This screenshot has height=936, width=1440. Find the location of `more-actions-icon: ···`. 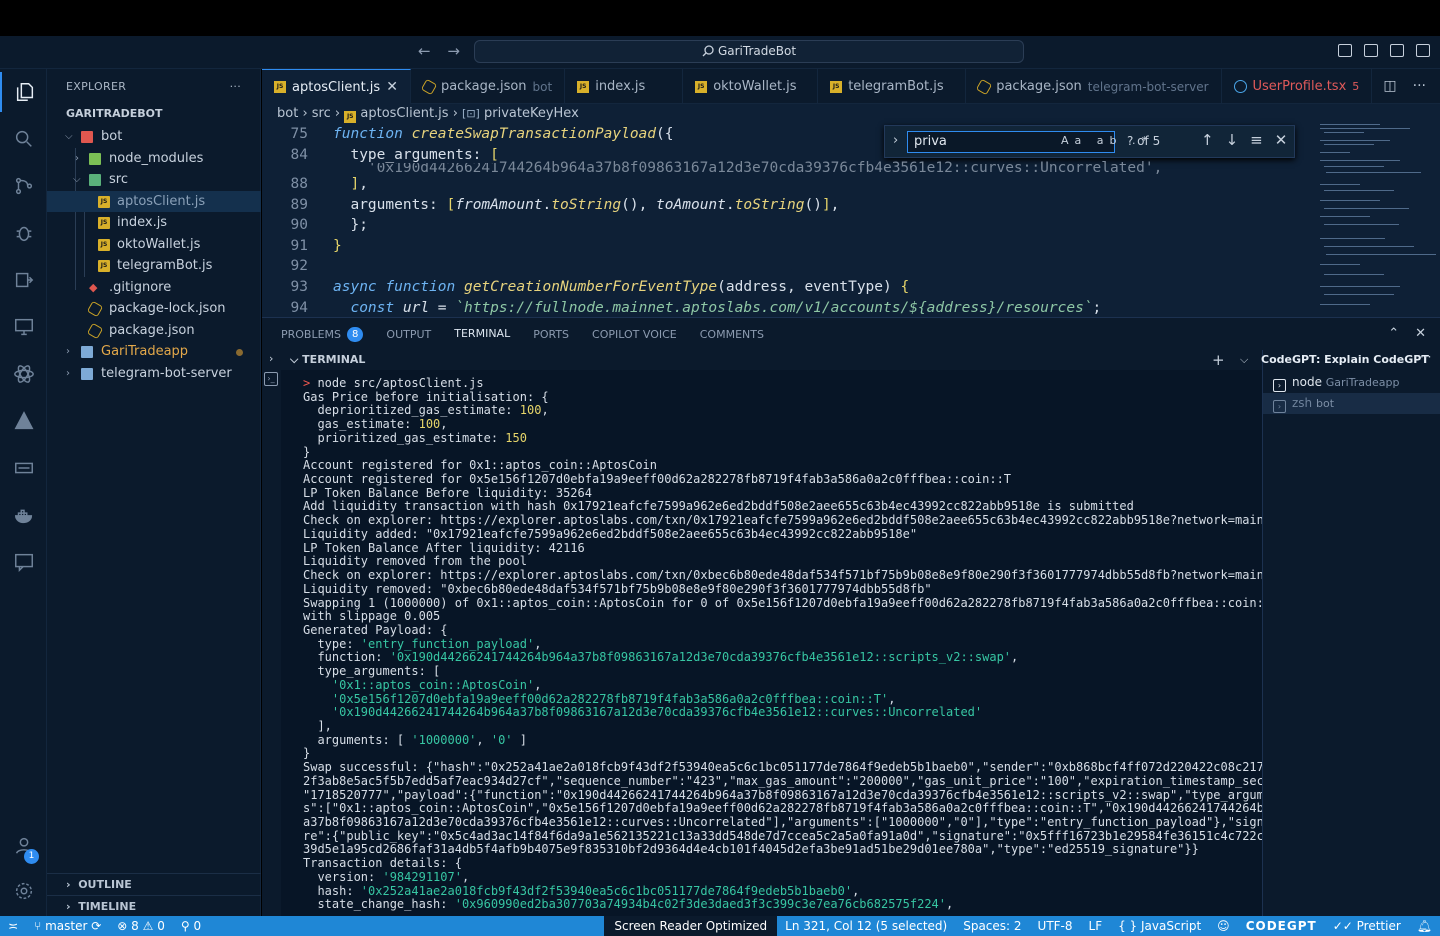

more-actions-icon: ··· is located at coordinates (1419, 86).